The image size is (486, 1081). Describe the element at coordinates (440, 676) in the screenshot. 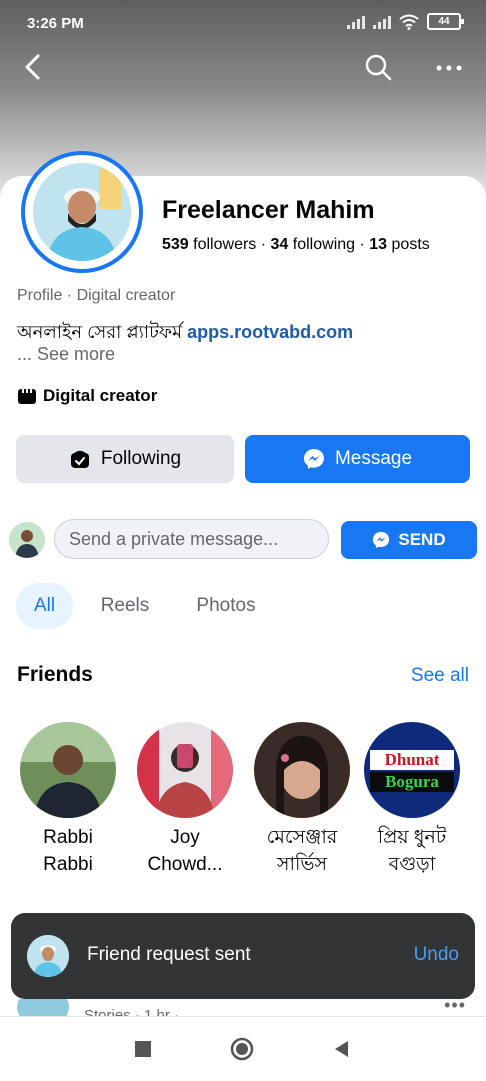

I see `see-all-friends-link: See all` at that location.